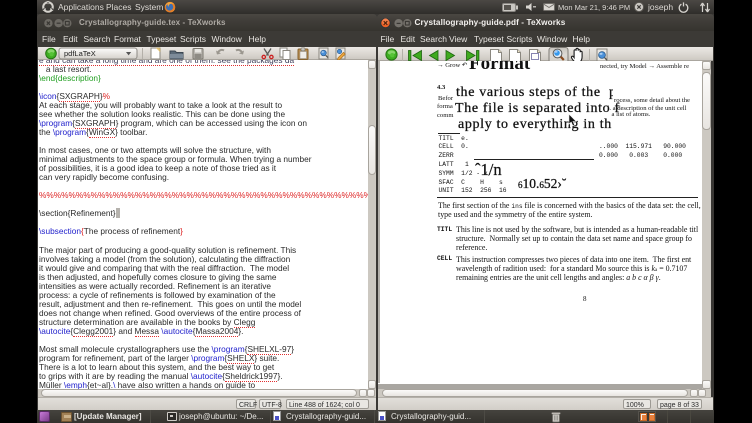 Image resolution: width=752 pixels, height=423 pixels. Describe the element at coordinates (80, 53) in the screenshot. I see `svg-text: pdfLaTeX` at that location.